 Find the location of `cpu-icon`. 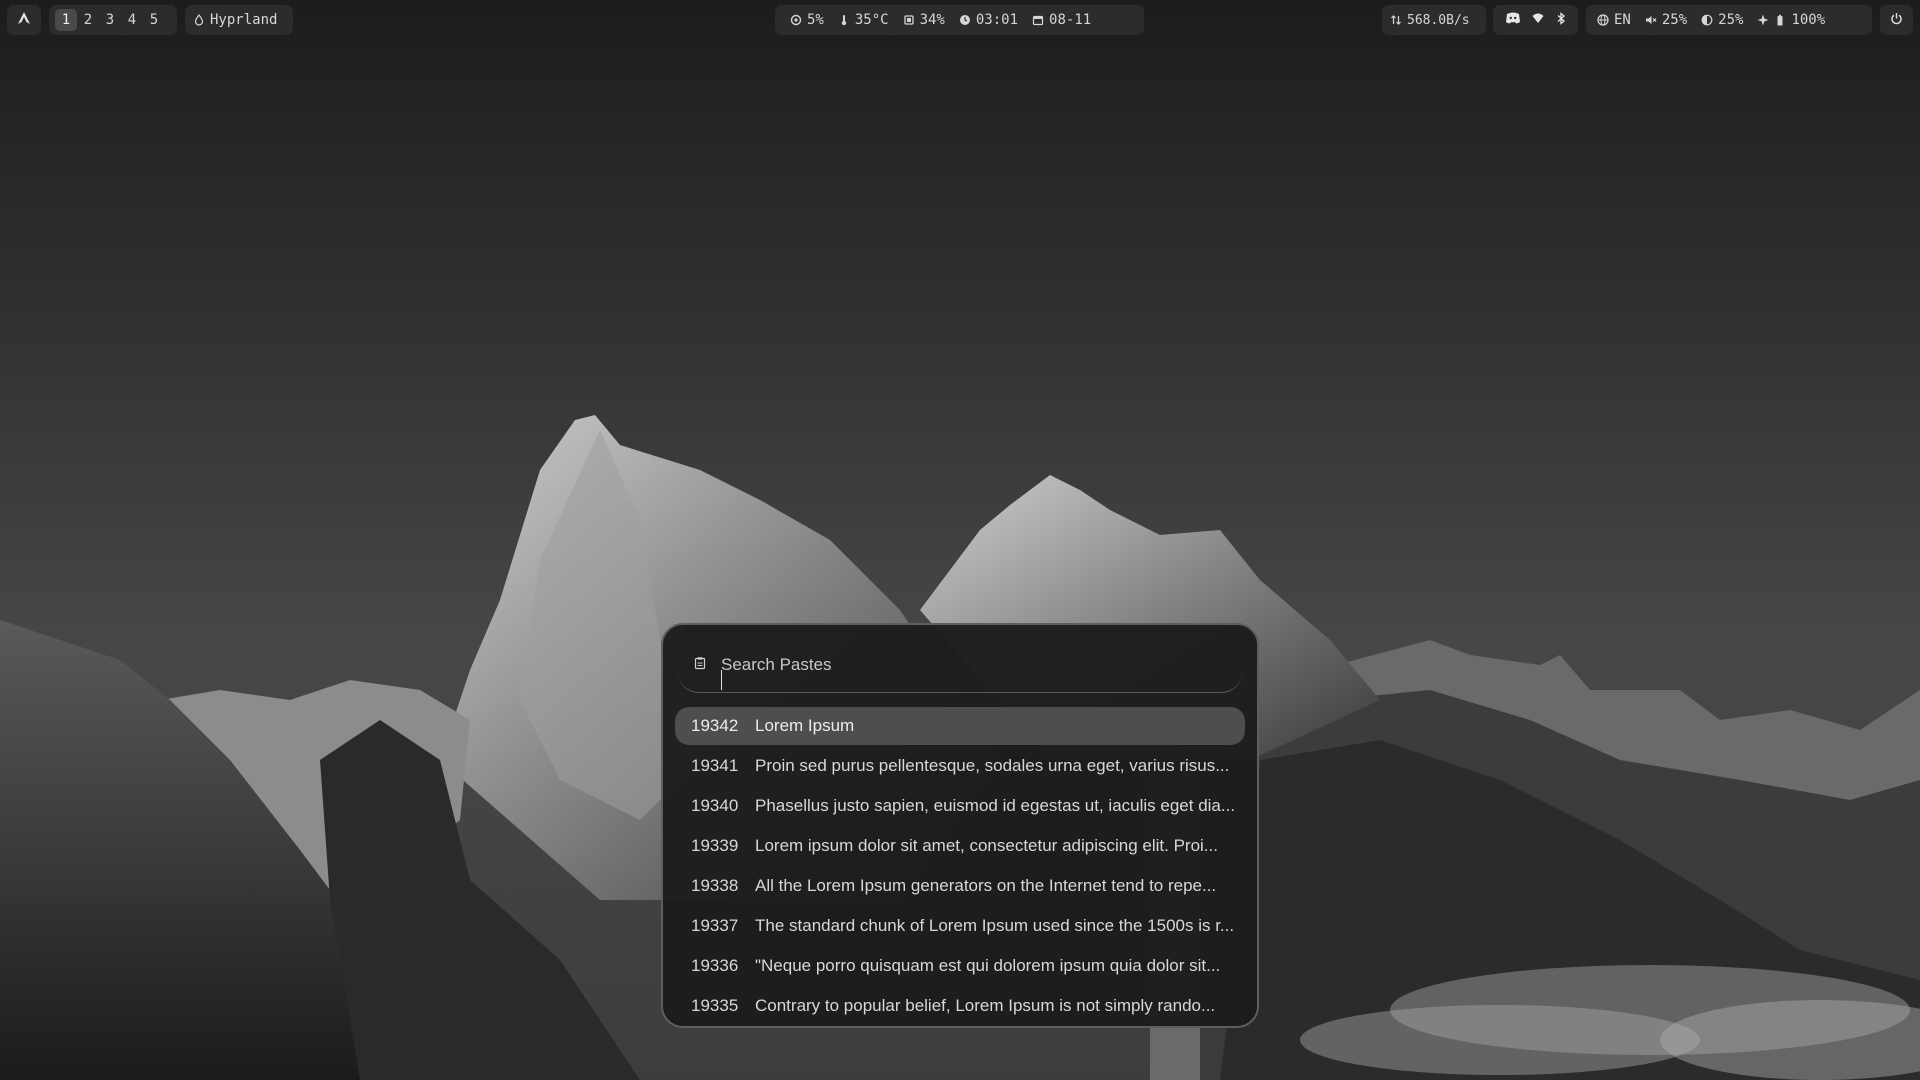

cpu-icon is located at coordinates (796, 20).